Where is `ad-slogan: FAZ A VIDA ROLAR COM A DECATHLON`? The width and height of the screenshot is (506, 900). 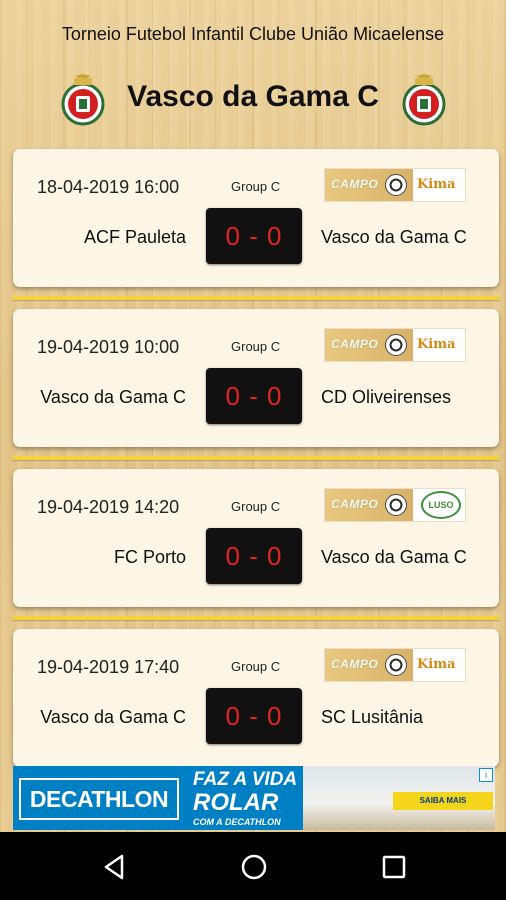
ad-slogan: FAZ A VIDA ROLAR COM A DECATHLON is located at coordinates (245, 798).